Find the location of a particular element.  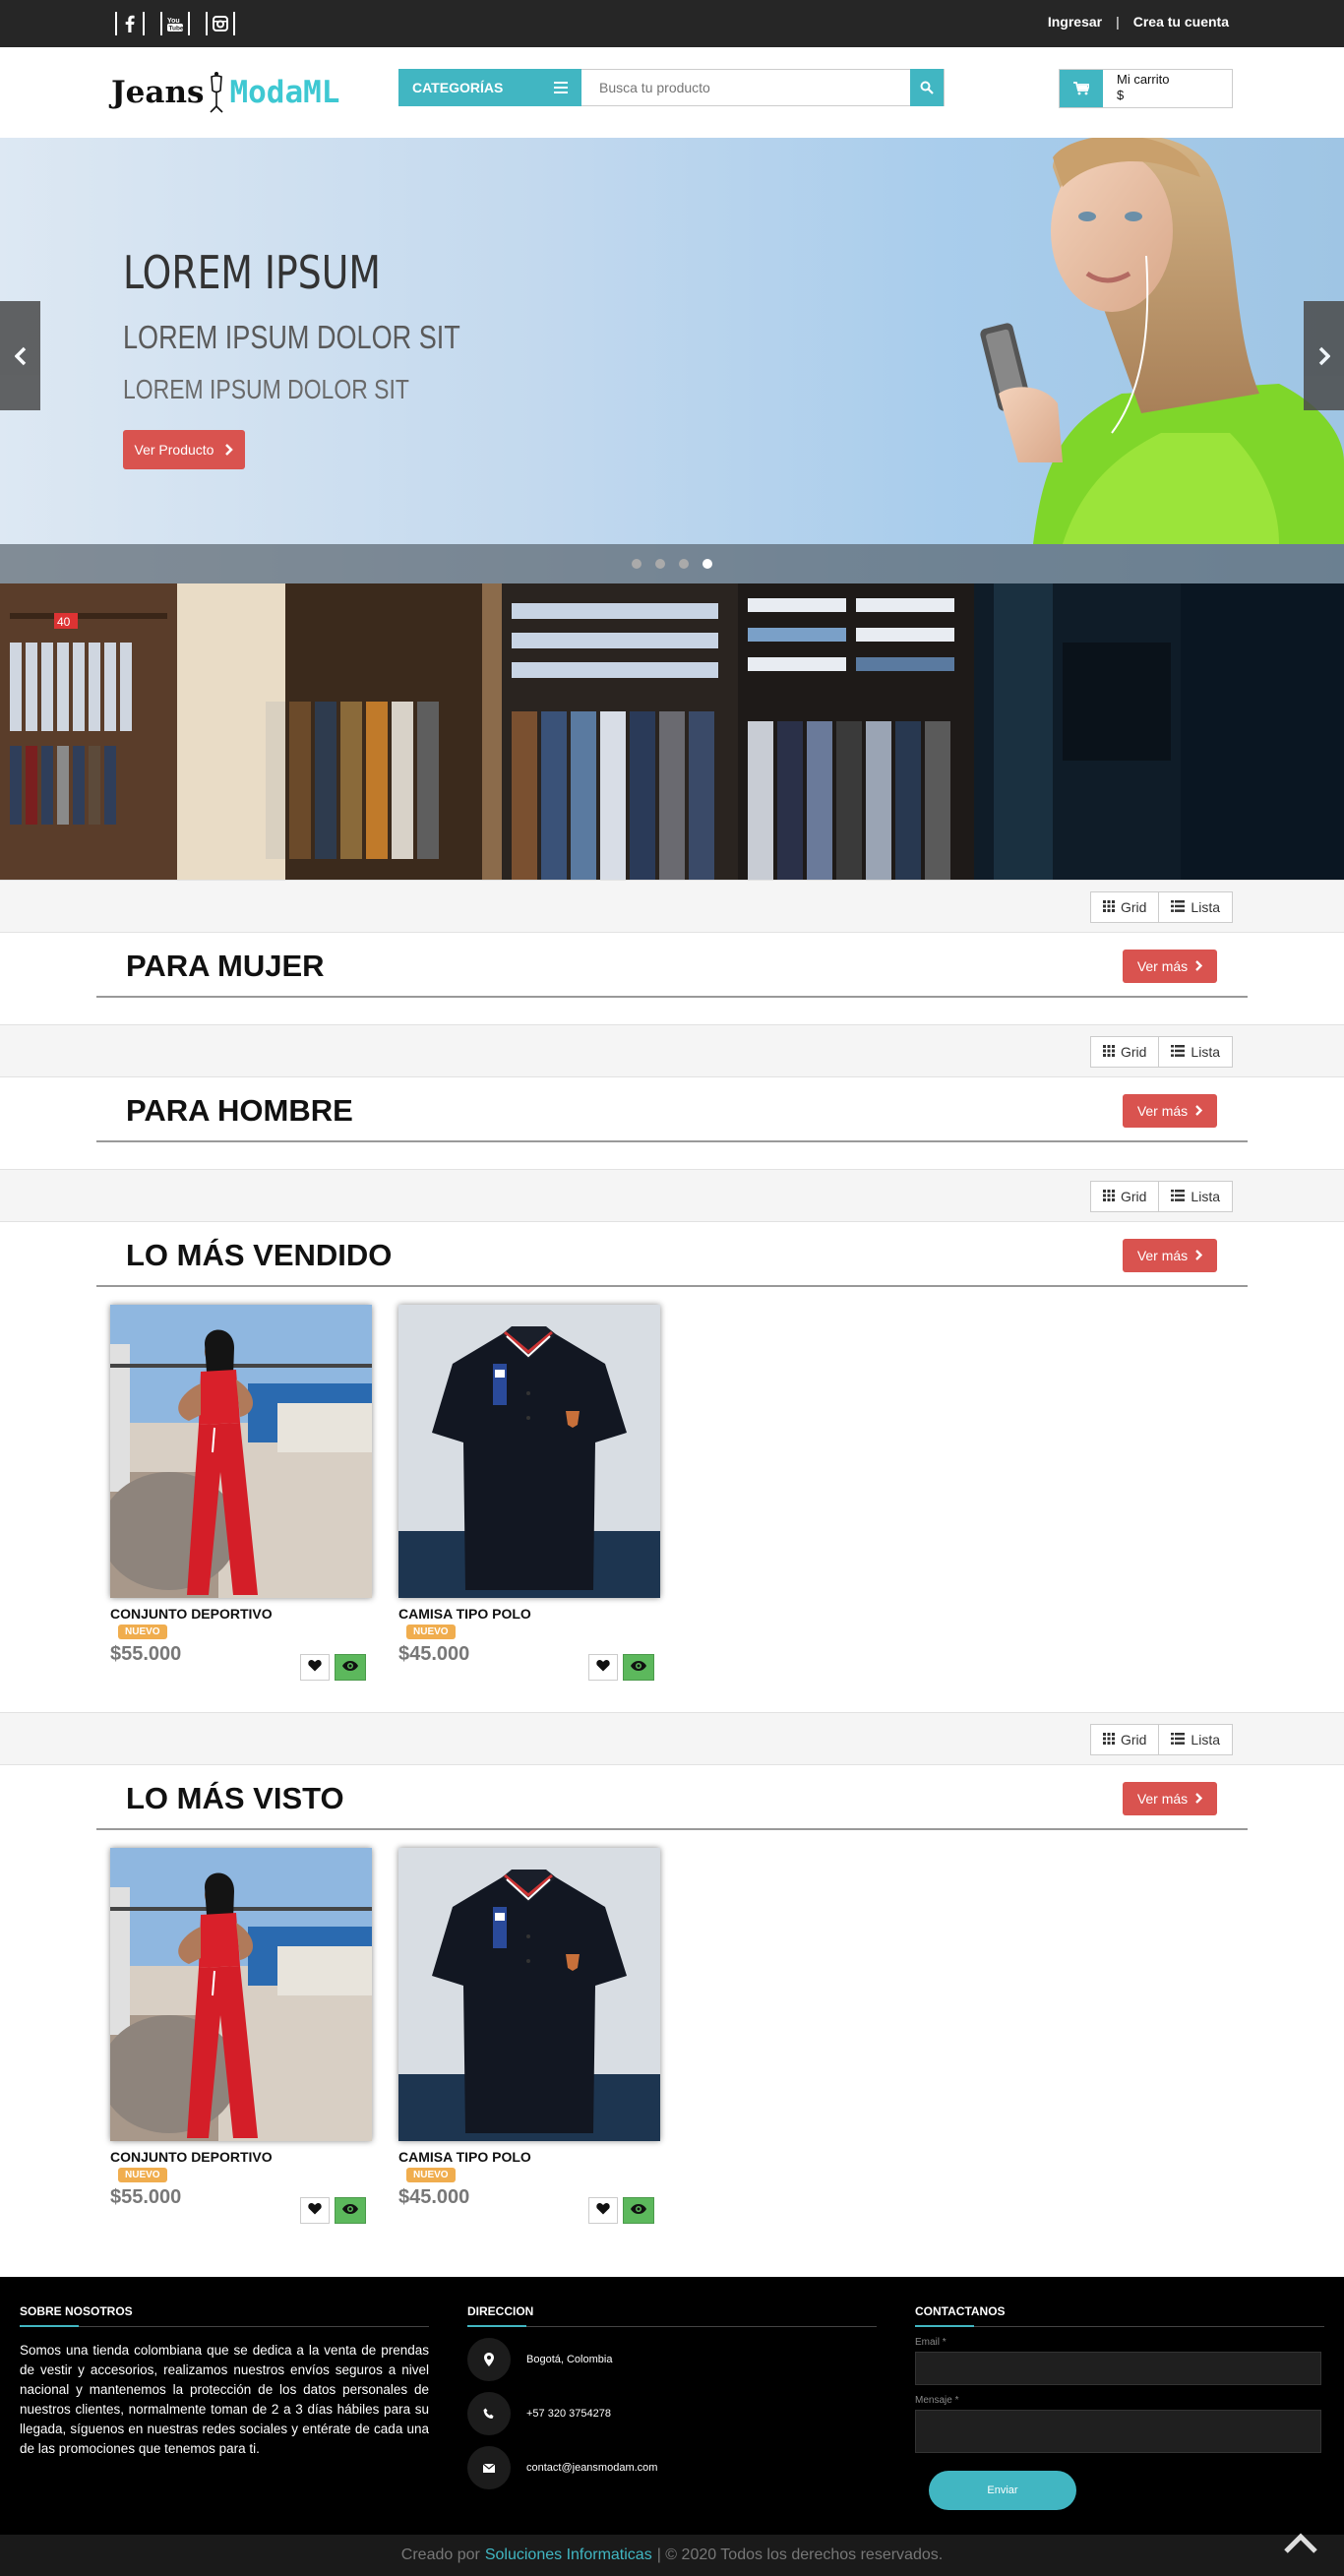

envelope-icon is located at coordinates (489, 2467).